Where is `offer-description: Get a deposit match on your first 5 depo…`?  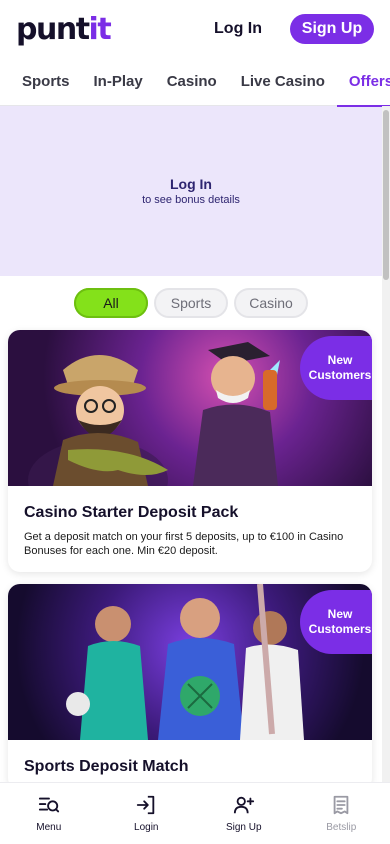 offer-description: Get a deposit match on your first 5 depo… is located at coordinates (184, 544).